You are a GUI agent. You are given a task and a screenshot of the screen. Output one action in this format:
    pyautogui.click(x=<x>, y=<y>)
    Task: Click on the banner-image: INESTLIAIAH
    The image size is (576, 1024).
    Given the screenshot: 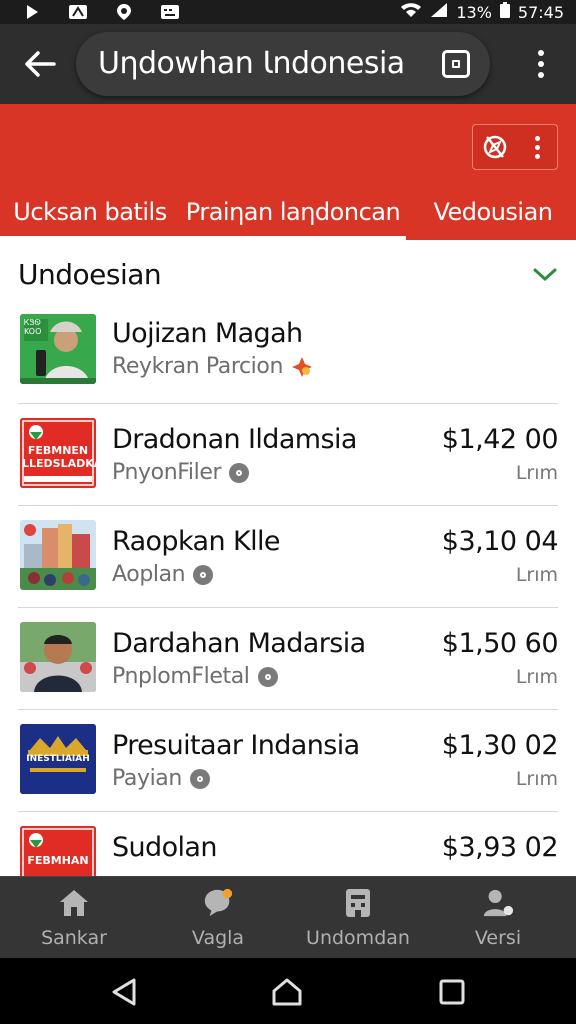 What is the action you would take?
    pyautogui.click(x=58, y=759)
    